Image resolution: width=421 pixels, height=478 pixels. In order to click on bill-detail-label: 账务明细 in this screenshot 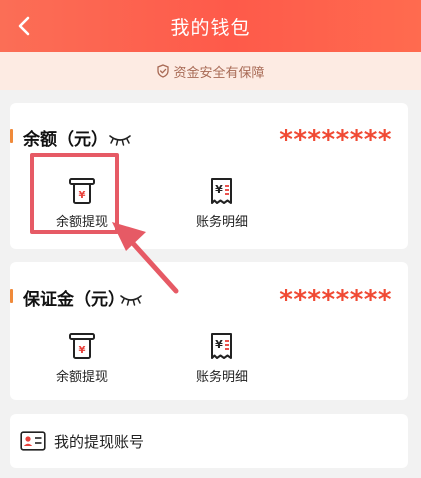, I will do `click(221, 222)`.